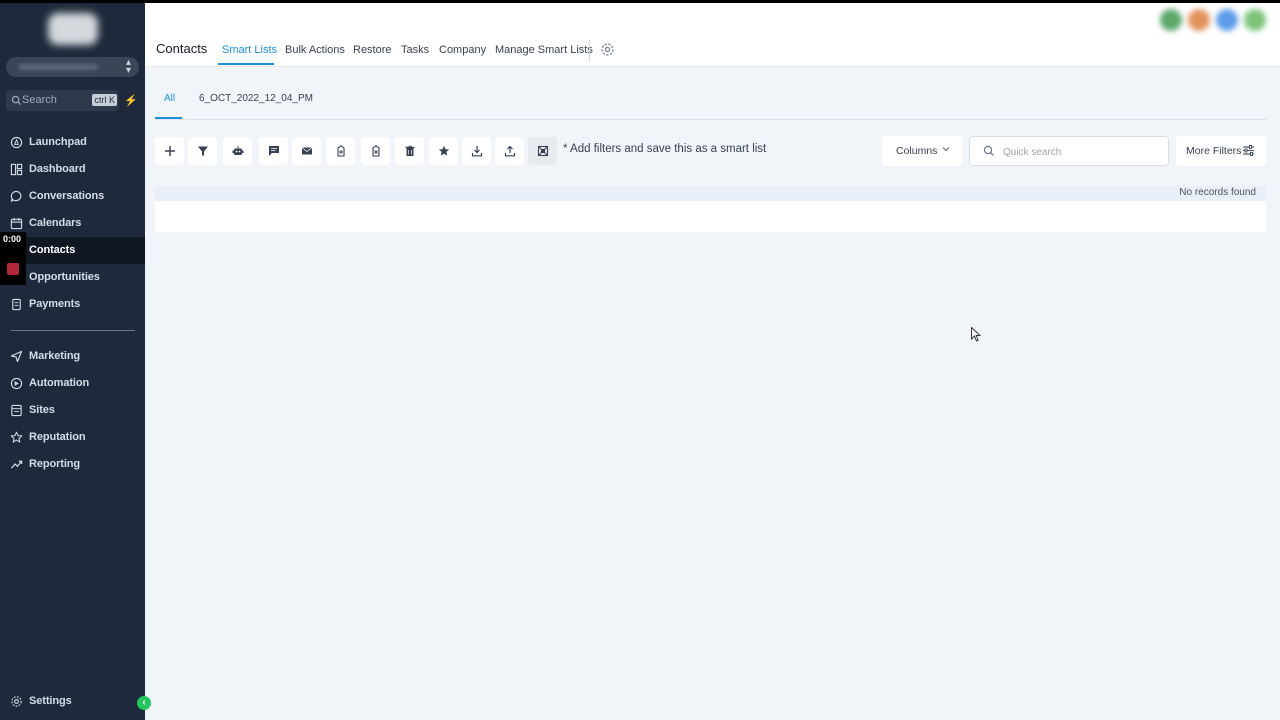 The height and width of the screenshot is (720, 1280). Describe the element at coordinates (607, 49) in the screenshot. I see `settings-gear-icon` at that location.